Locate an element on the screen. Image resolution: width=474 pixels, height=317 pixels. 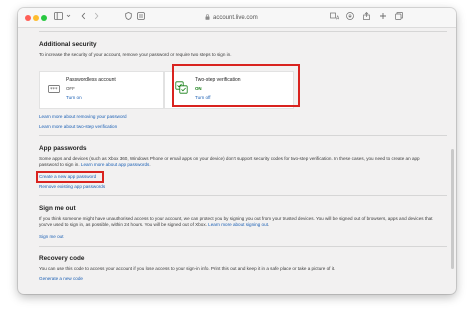
sign-me-out-description-period: . is located at coordinates (268, 224).